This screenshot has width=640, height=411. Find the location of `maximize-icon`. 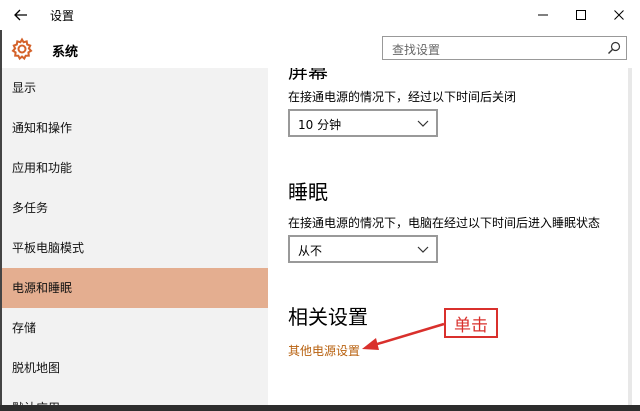

maximize-icon is located at coordinates (581, 15).